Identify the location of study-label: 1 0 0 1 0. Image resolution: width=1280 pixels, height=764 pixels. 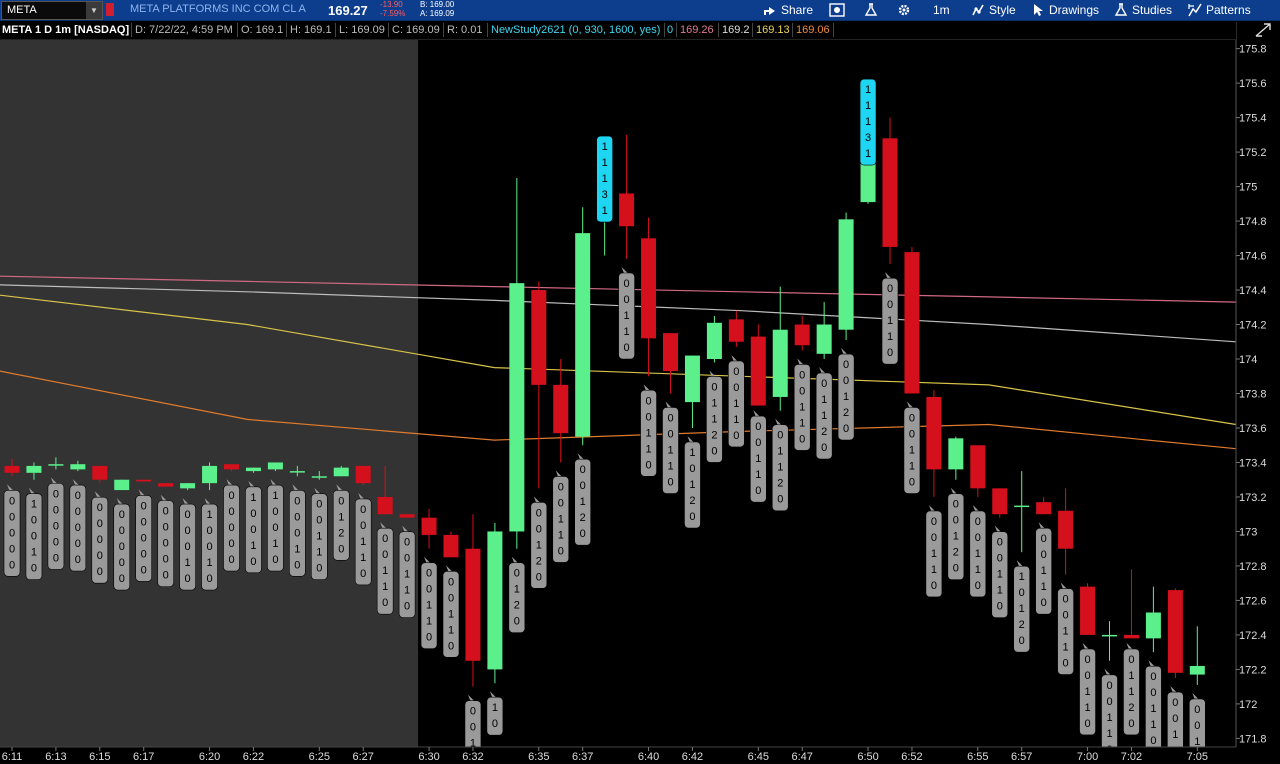
(209, 544).